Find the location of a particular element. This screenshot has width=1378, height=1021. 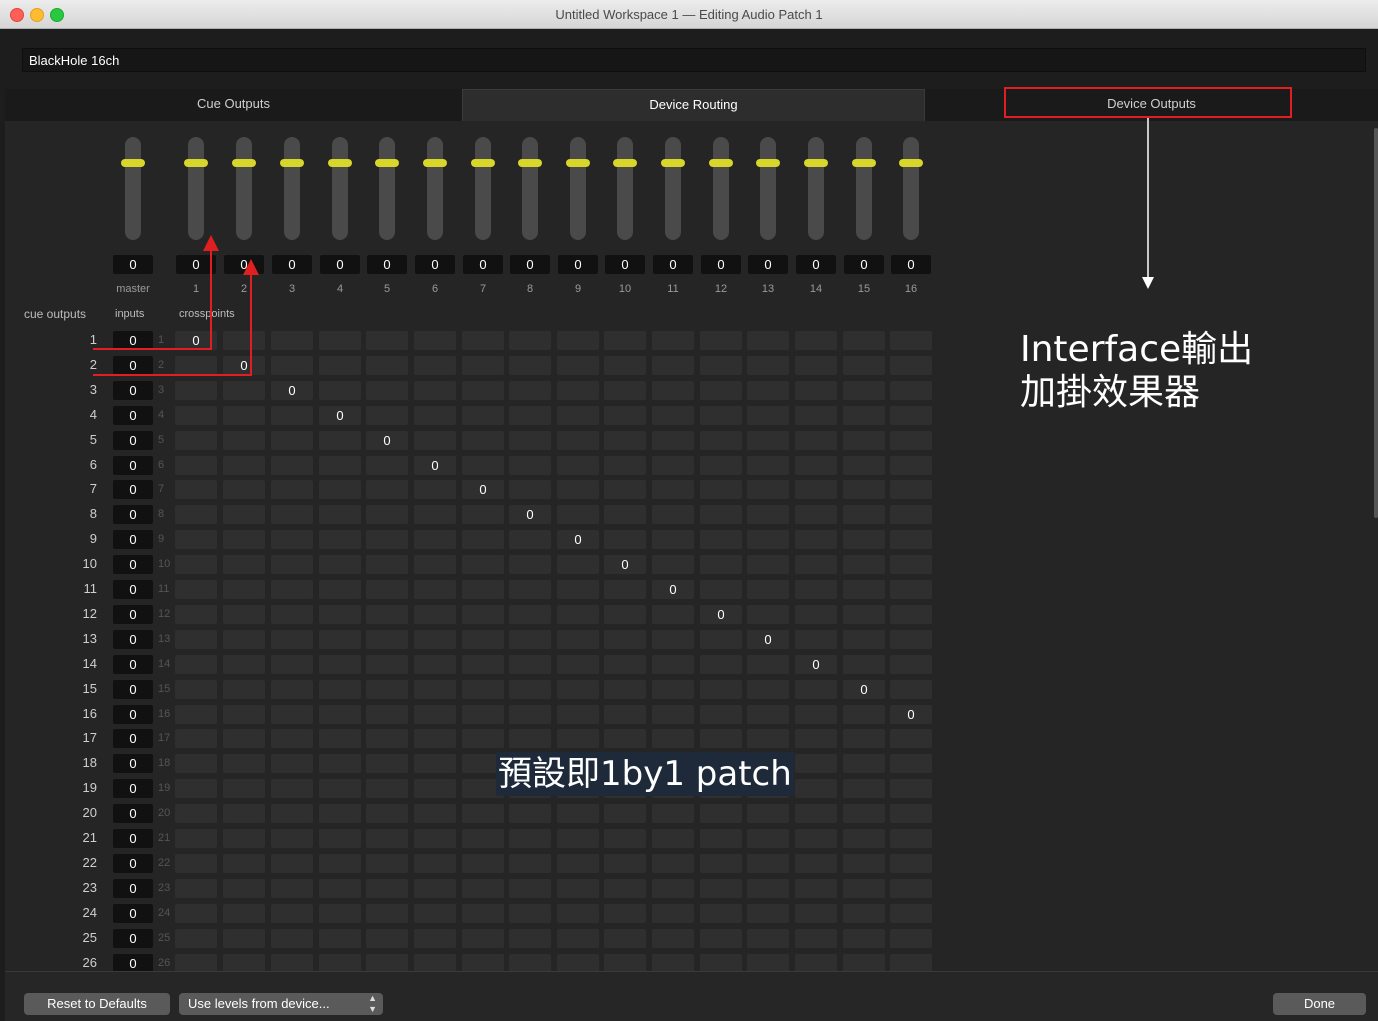

route-1-arrow is located at coordinates (156, 292).